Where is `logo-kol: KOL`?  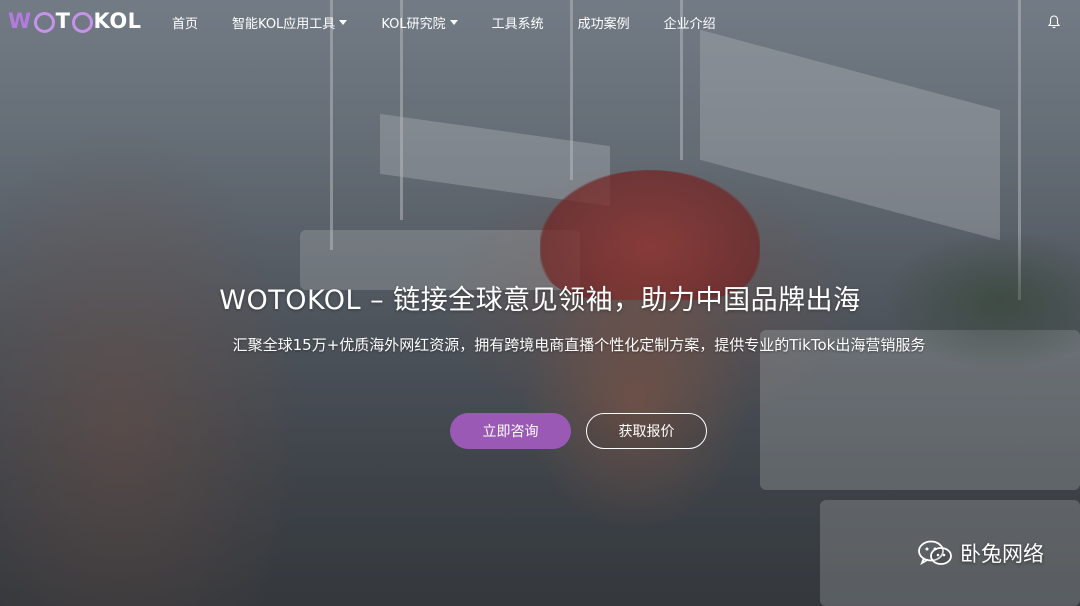 logo-kol: KOL is located at coordinates (117, 21).